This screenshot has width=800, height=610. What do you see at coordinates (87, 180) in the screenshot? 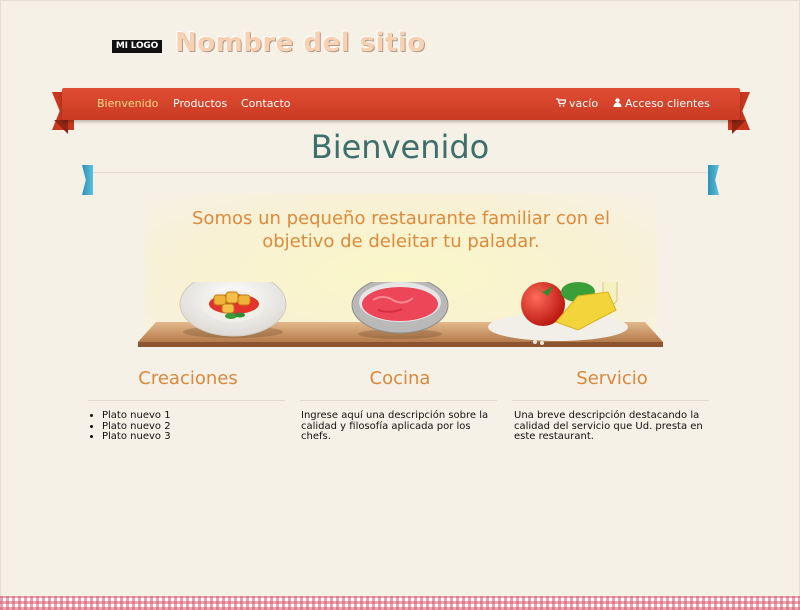
I see `side-tab-left` at bounding box center [87, 180].